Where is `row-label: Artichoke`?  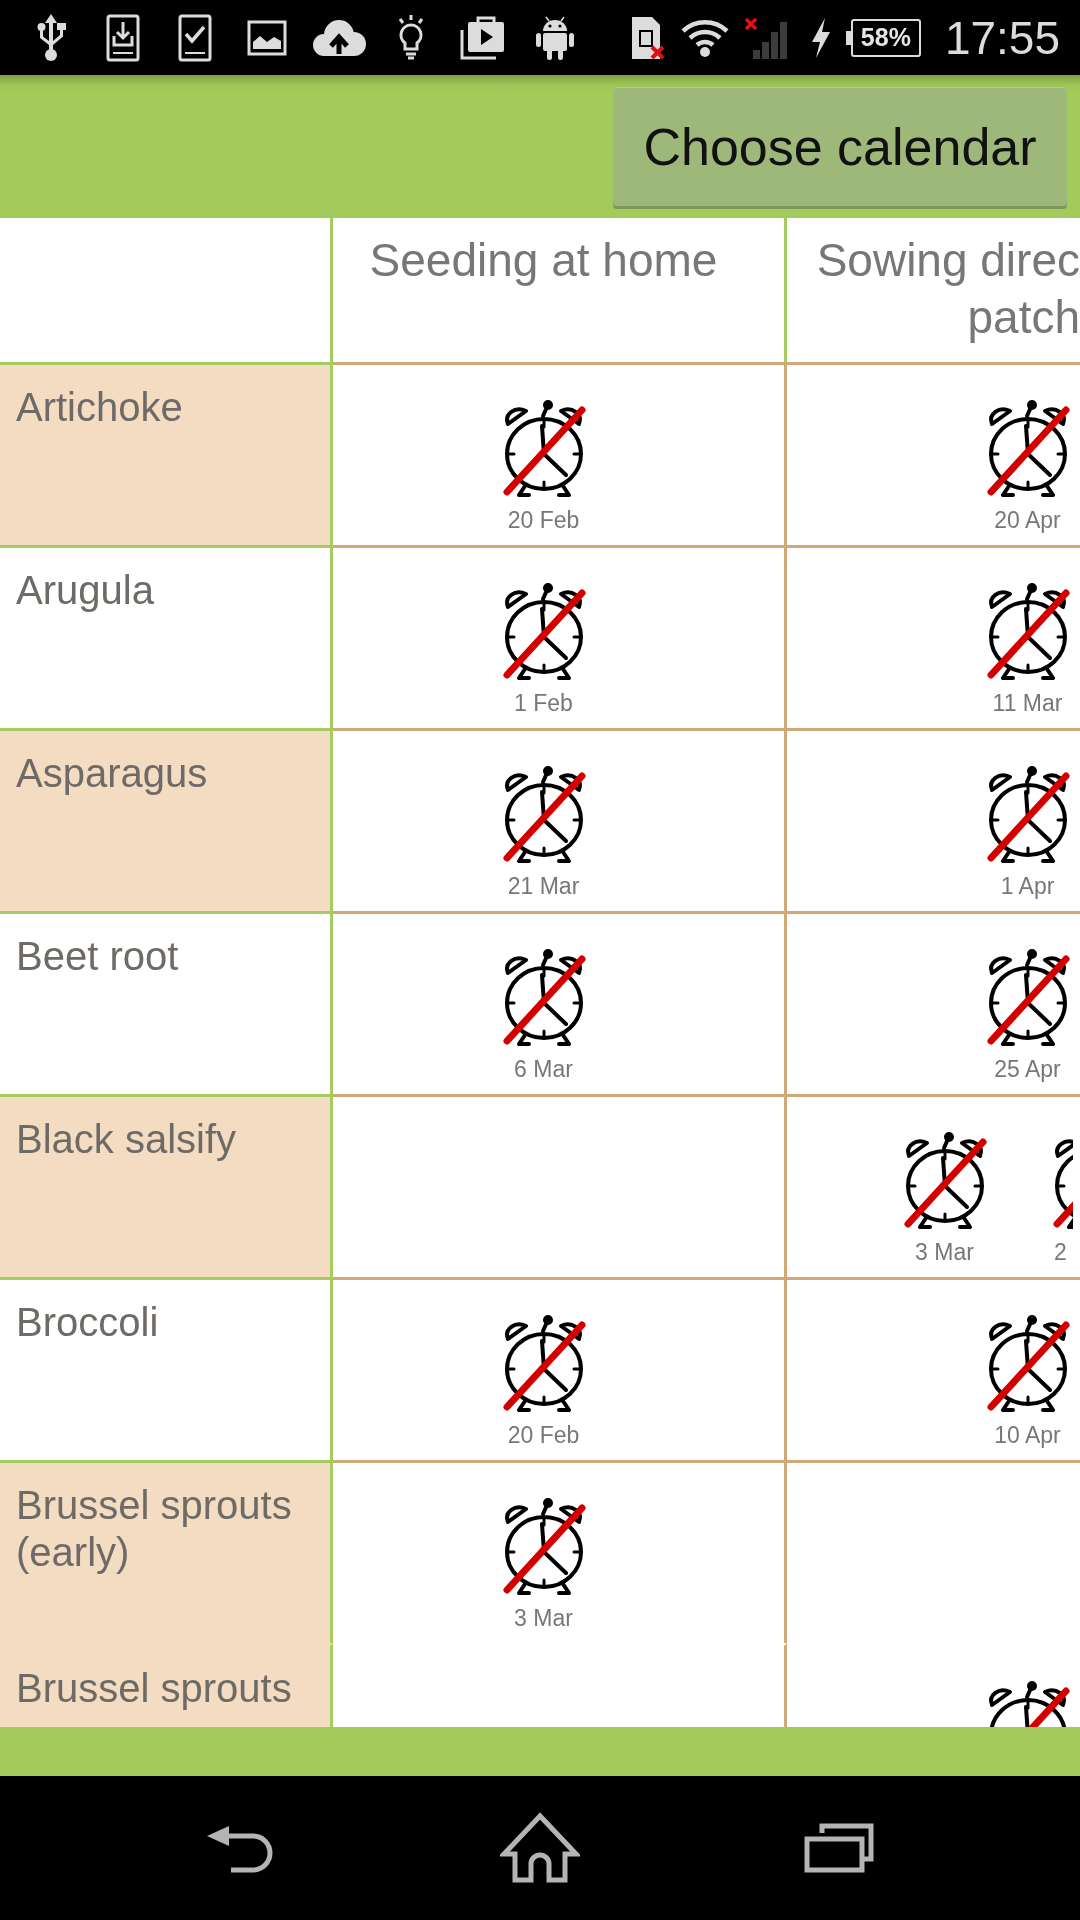
row-label: Artichoke is located at coordinates (166, 453).